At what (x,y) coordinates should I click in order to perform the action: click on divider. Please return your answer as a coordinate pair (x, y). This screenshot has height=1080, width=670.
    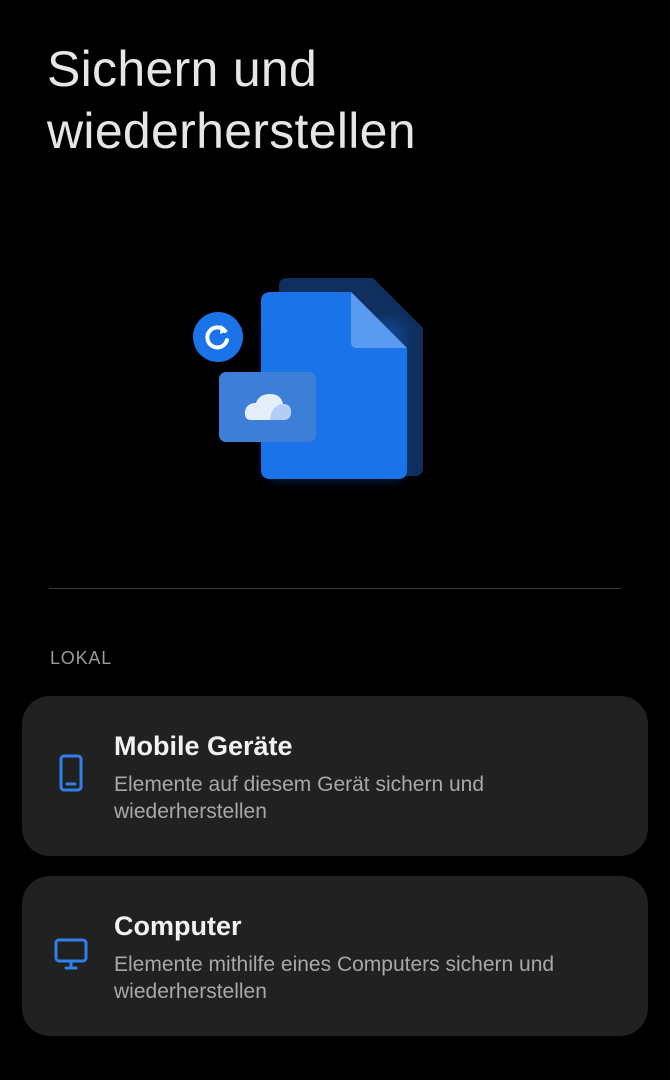
    Looking at the image, I should click on (335, 588).